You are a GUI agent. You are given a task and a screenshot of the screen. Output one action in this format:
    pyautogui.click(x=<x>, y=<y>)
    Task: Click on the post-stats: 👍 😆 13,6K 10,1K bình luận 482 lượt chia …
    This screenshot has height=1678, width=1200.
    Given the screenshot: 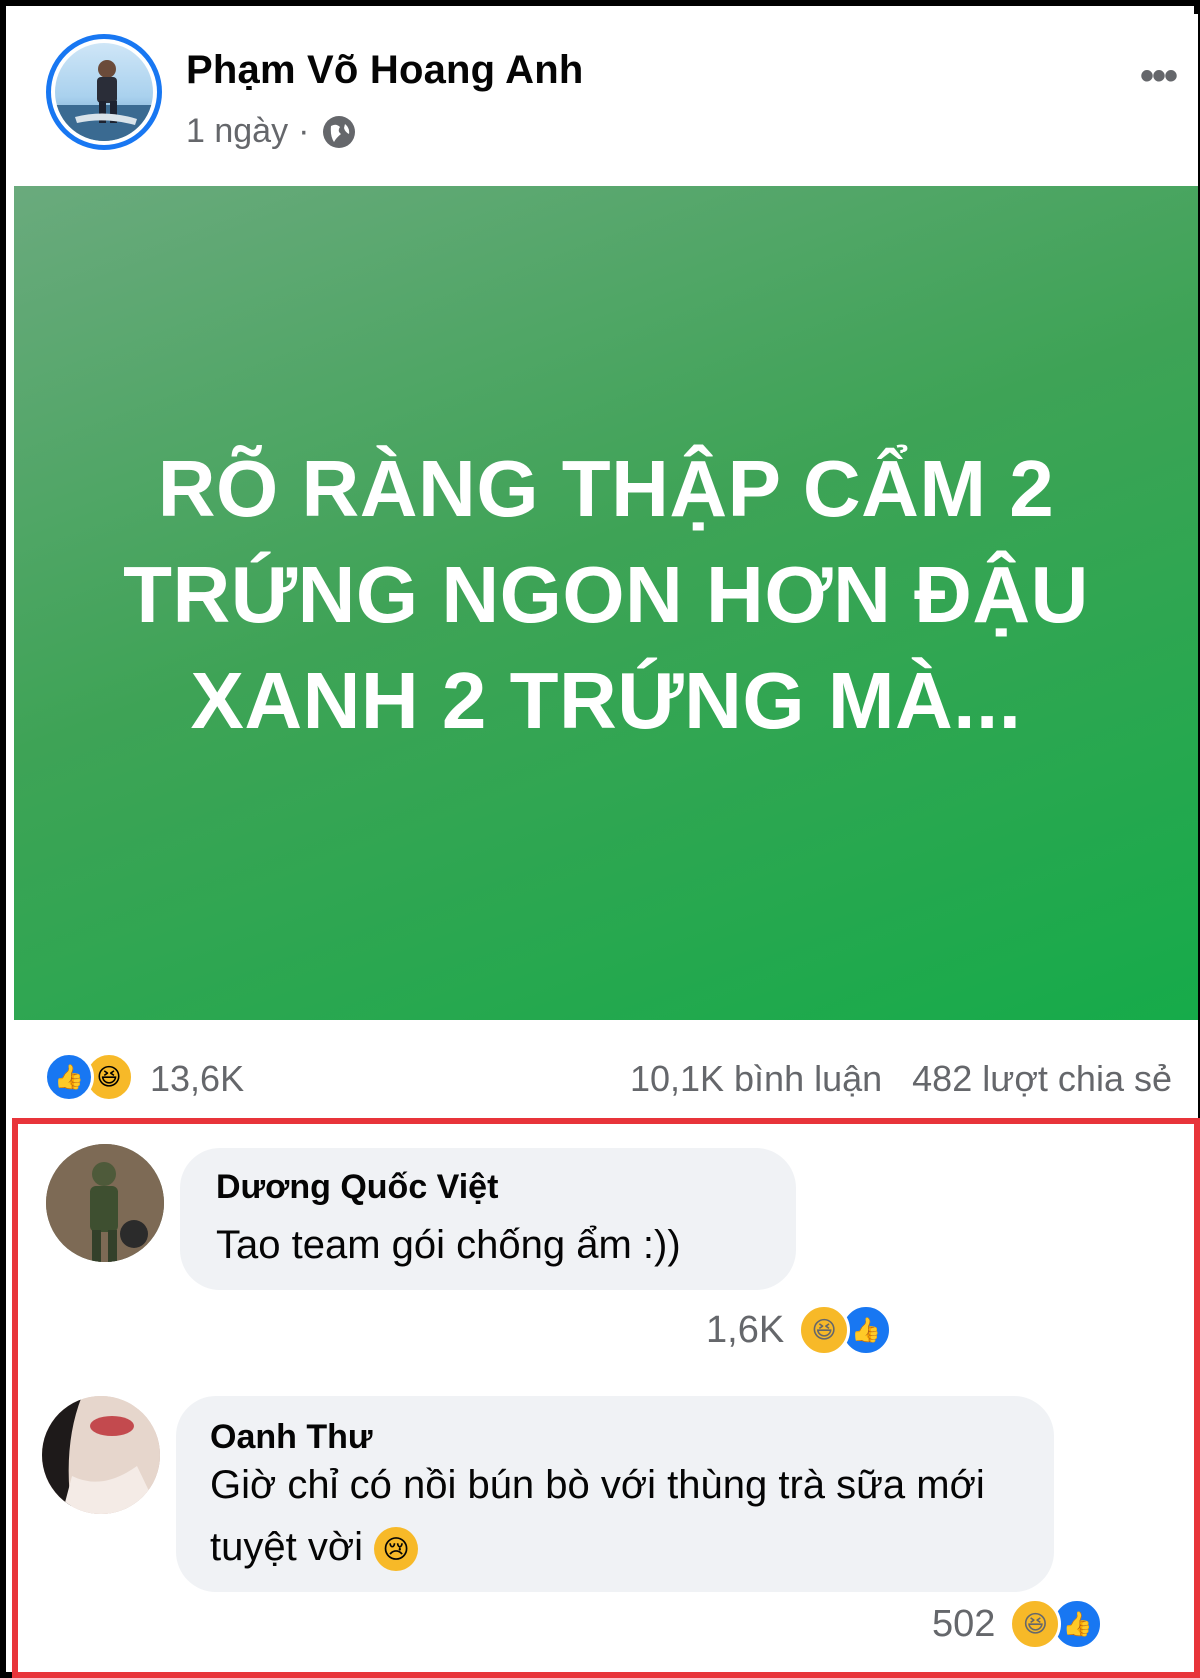 What is the action you would take?
    pyautogui.click(x=606, y=1070)
    